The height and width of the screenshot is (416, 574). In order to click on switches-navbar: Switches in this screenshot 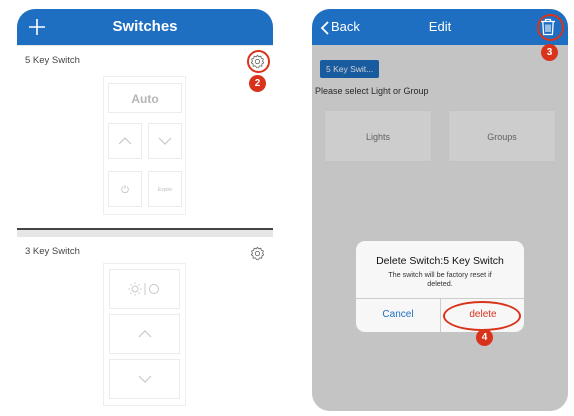, I will do `click(145, 27)`.